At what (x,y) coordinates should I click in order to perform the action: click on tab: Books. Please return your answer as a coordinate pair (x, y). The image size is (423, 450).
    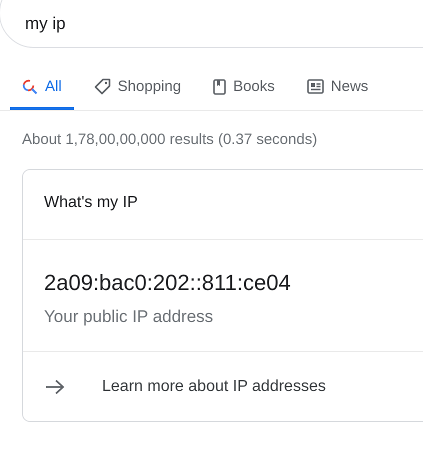
    Looking at the image, I should click on (244, 94).